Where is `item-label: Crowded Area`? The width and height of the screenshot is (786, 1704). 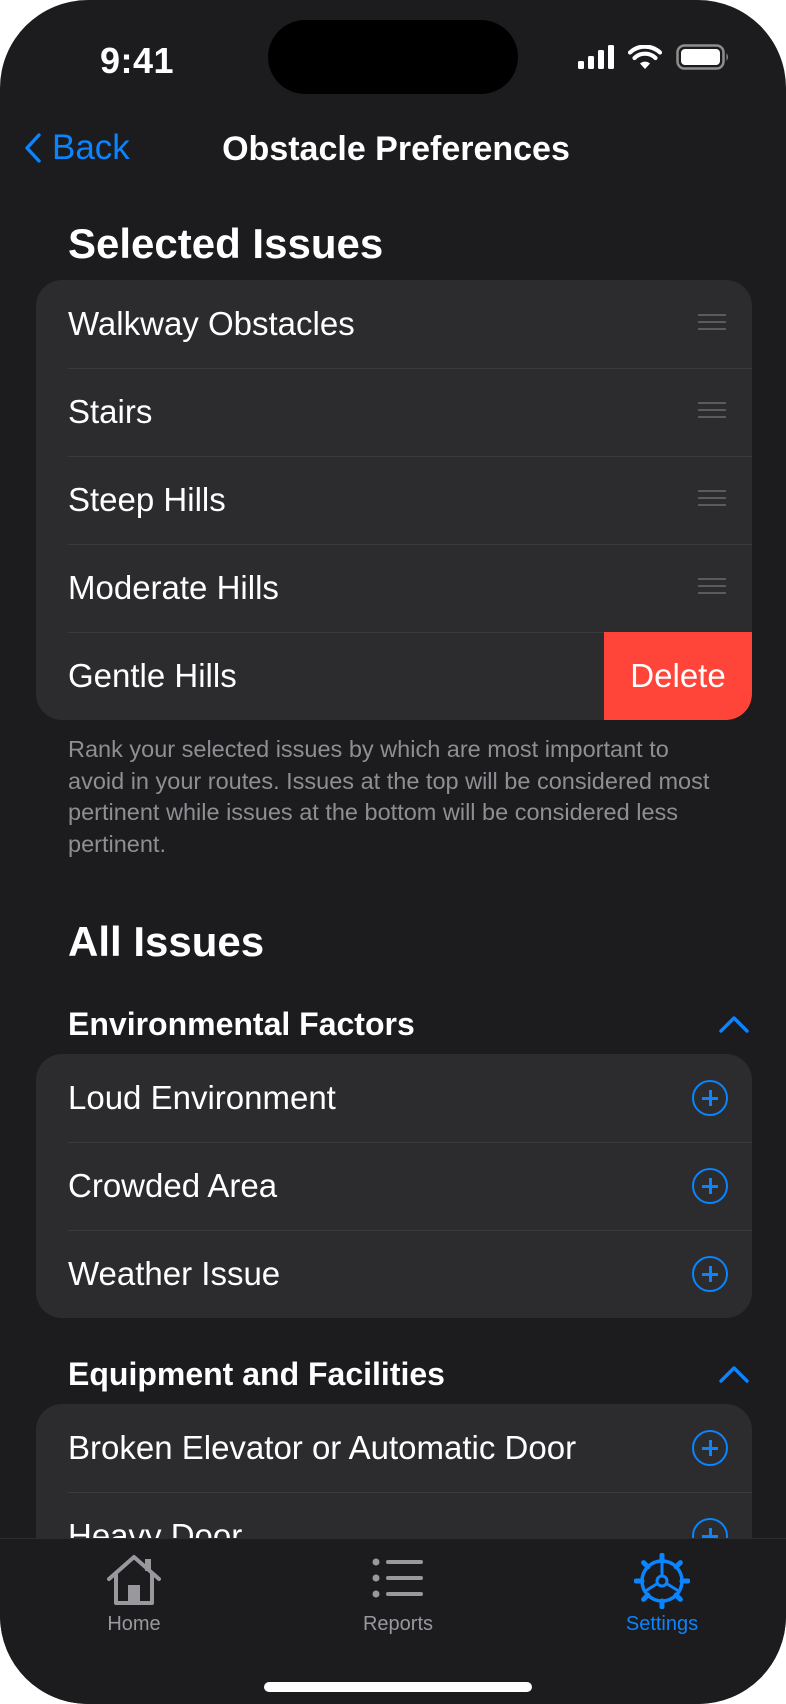 item-label: Crowded Area is located at coordinates (173, 1185).